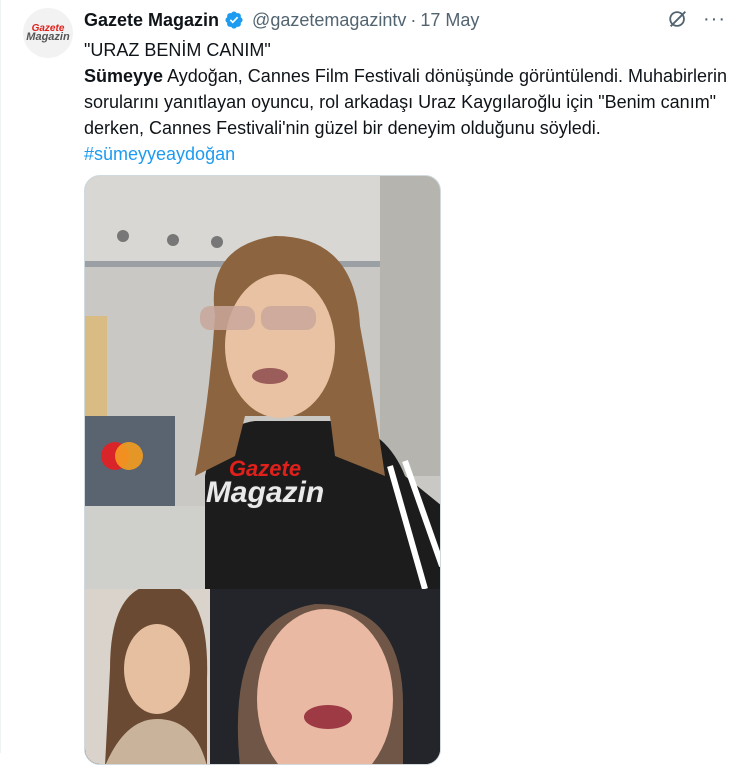 This screenshot has height=765, width=740. Describe the element at coordinates (714, 19) in the screenshot. I see `more-icon: ···` at that location.